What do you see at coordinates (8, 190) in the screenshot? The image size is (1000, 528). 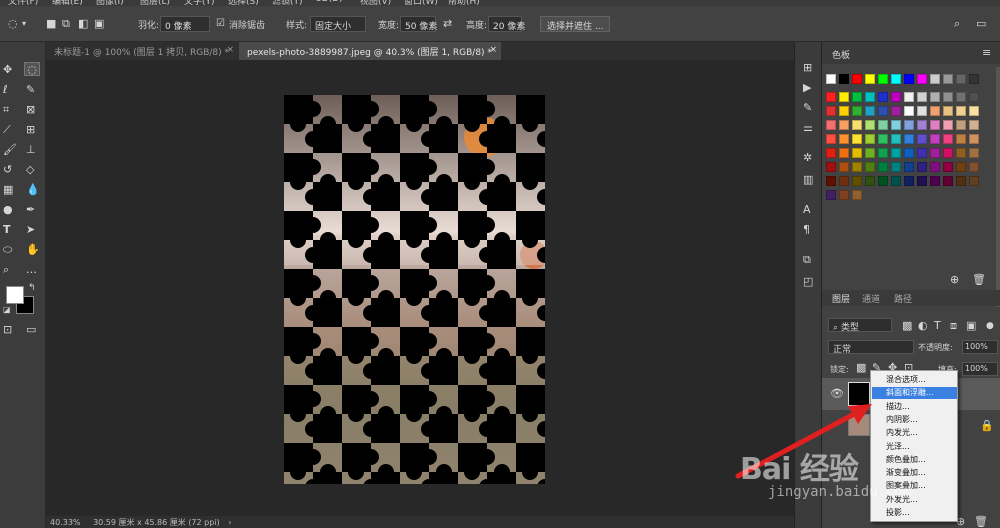 I see `gradient-tool-icon: ▦` at bounding box center [8, 190].